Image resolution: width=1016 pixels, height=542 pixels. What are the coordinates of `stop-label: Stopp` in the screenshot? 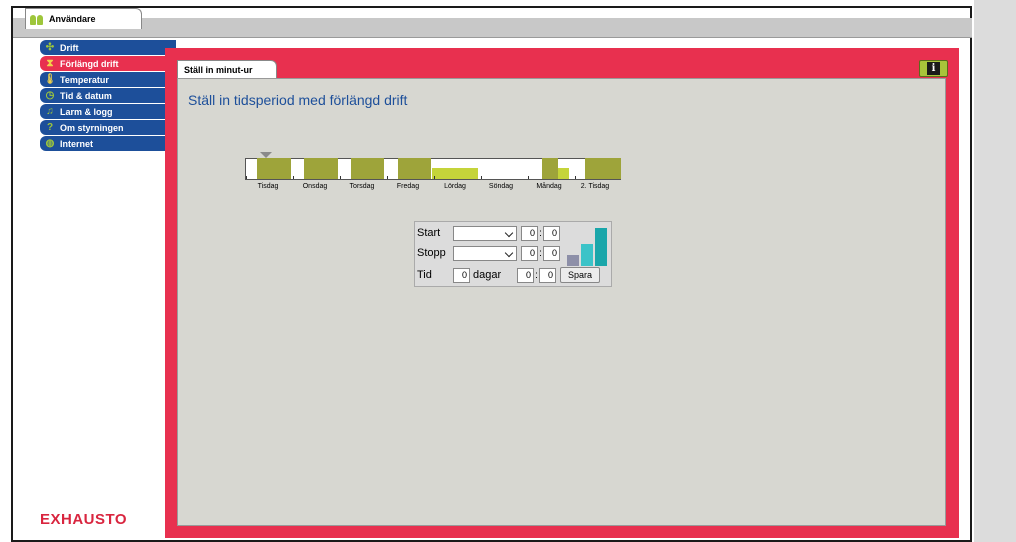 It's located at (431, 253).